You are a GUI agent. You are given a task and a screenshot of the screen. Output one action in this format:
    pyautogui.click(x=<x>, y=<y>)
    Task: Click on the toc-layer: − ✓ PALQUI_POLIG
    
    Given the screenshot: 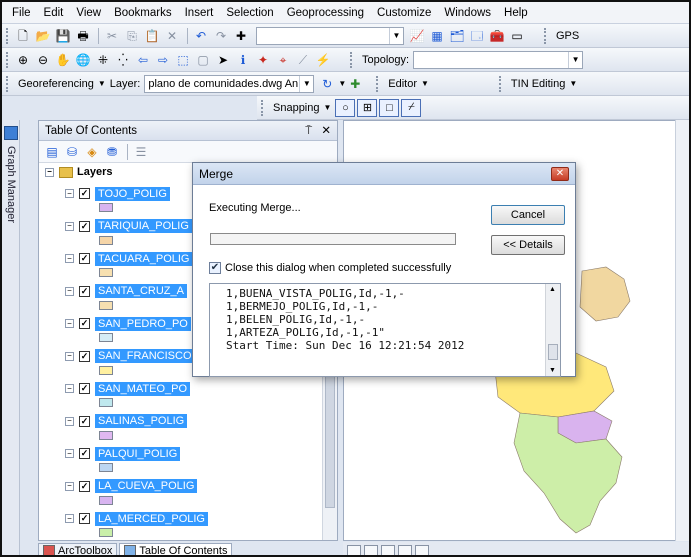 What is the action you would take?
    pyautogui.click(x=194, y=461)
    